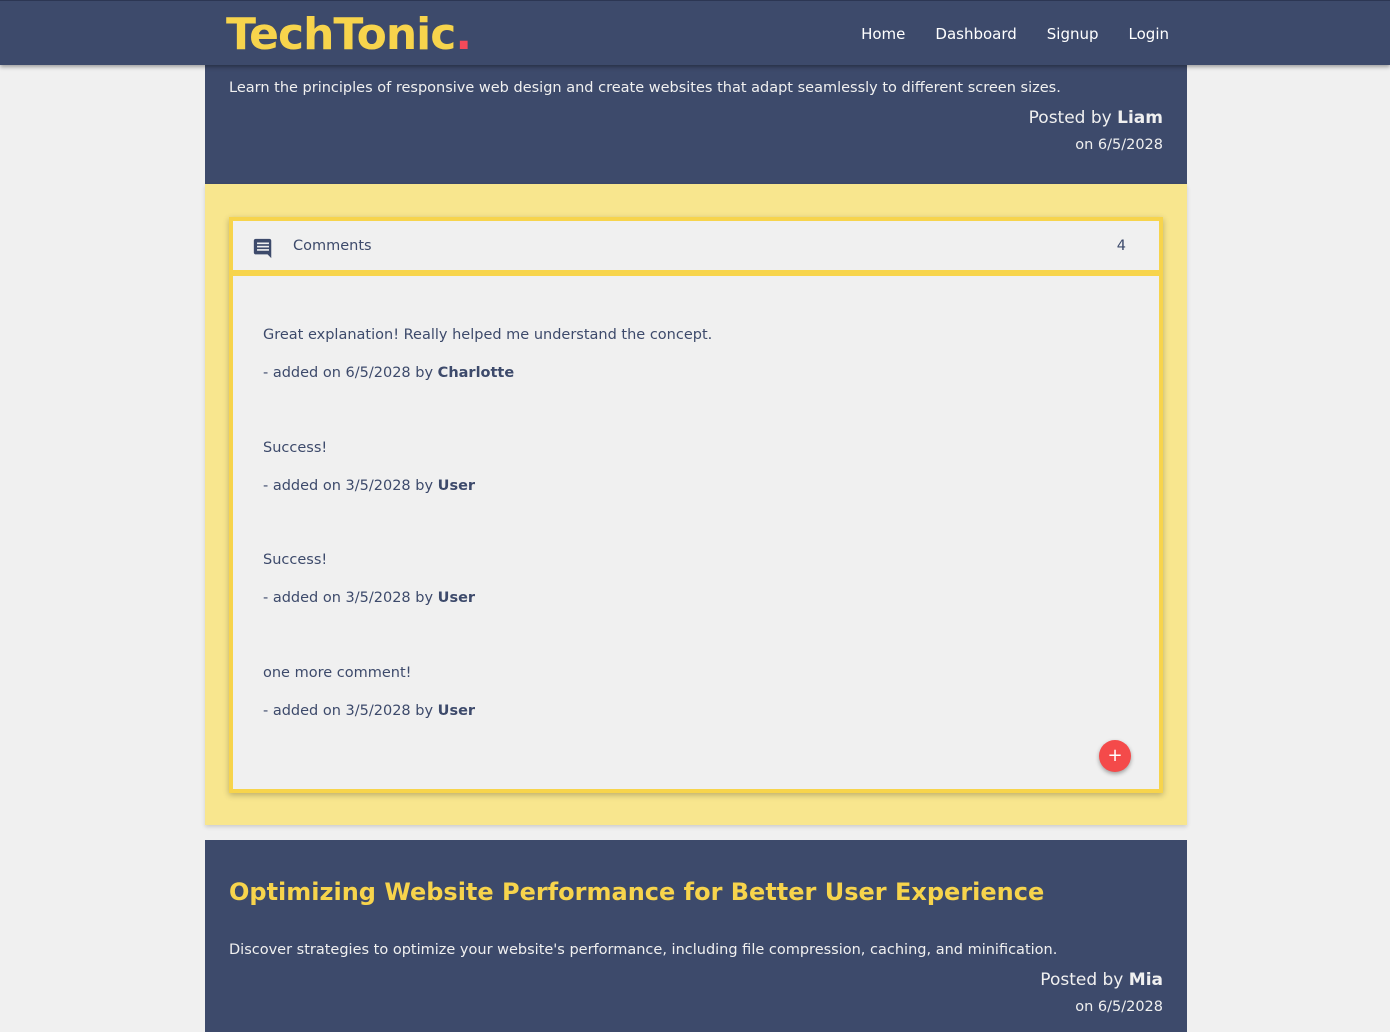  What do you see at coordinates (341, 34) in the screenshot?
I see `brand-name: TechTonic` at bounding box center [341, 34].